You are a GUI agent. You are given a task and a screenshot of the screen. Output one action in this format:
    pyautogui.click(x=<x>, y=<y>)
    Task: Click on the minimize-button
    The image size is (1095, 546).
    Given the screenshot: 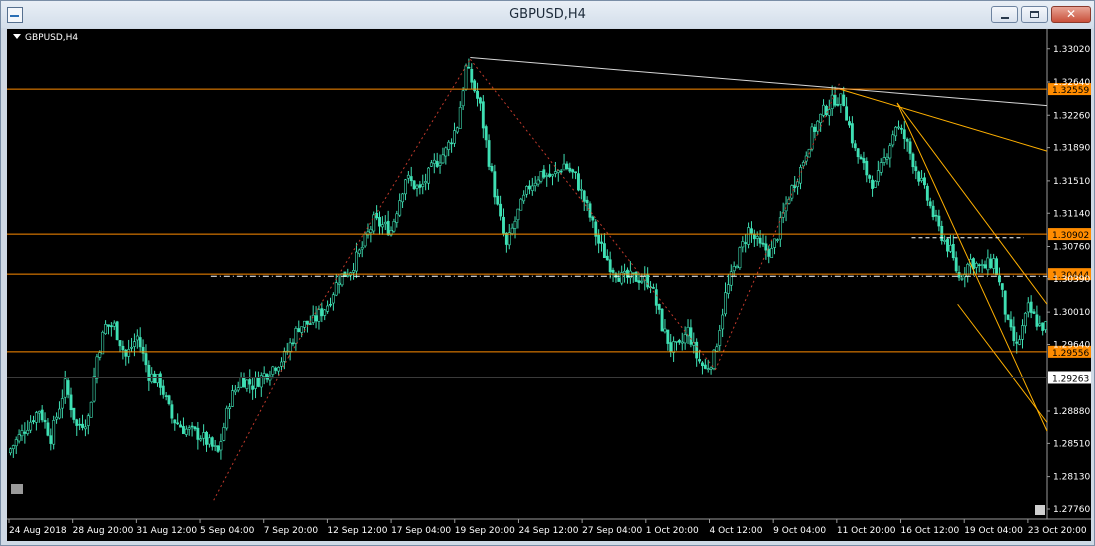 What is the action you would take?
    pyautogui.click(x=1004, y=14)
    